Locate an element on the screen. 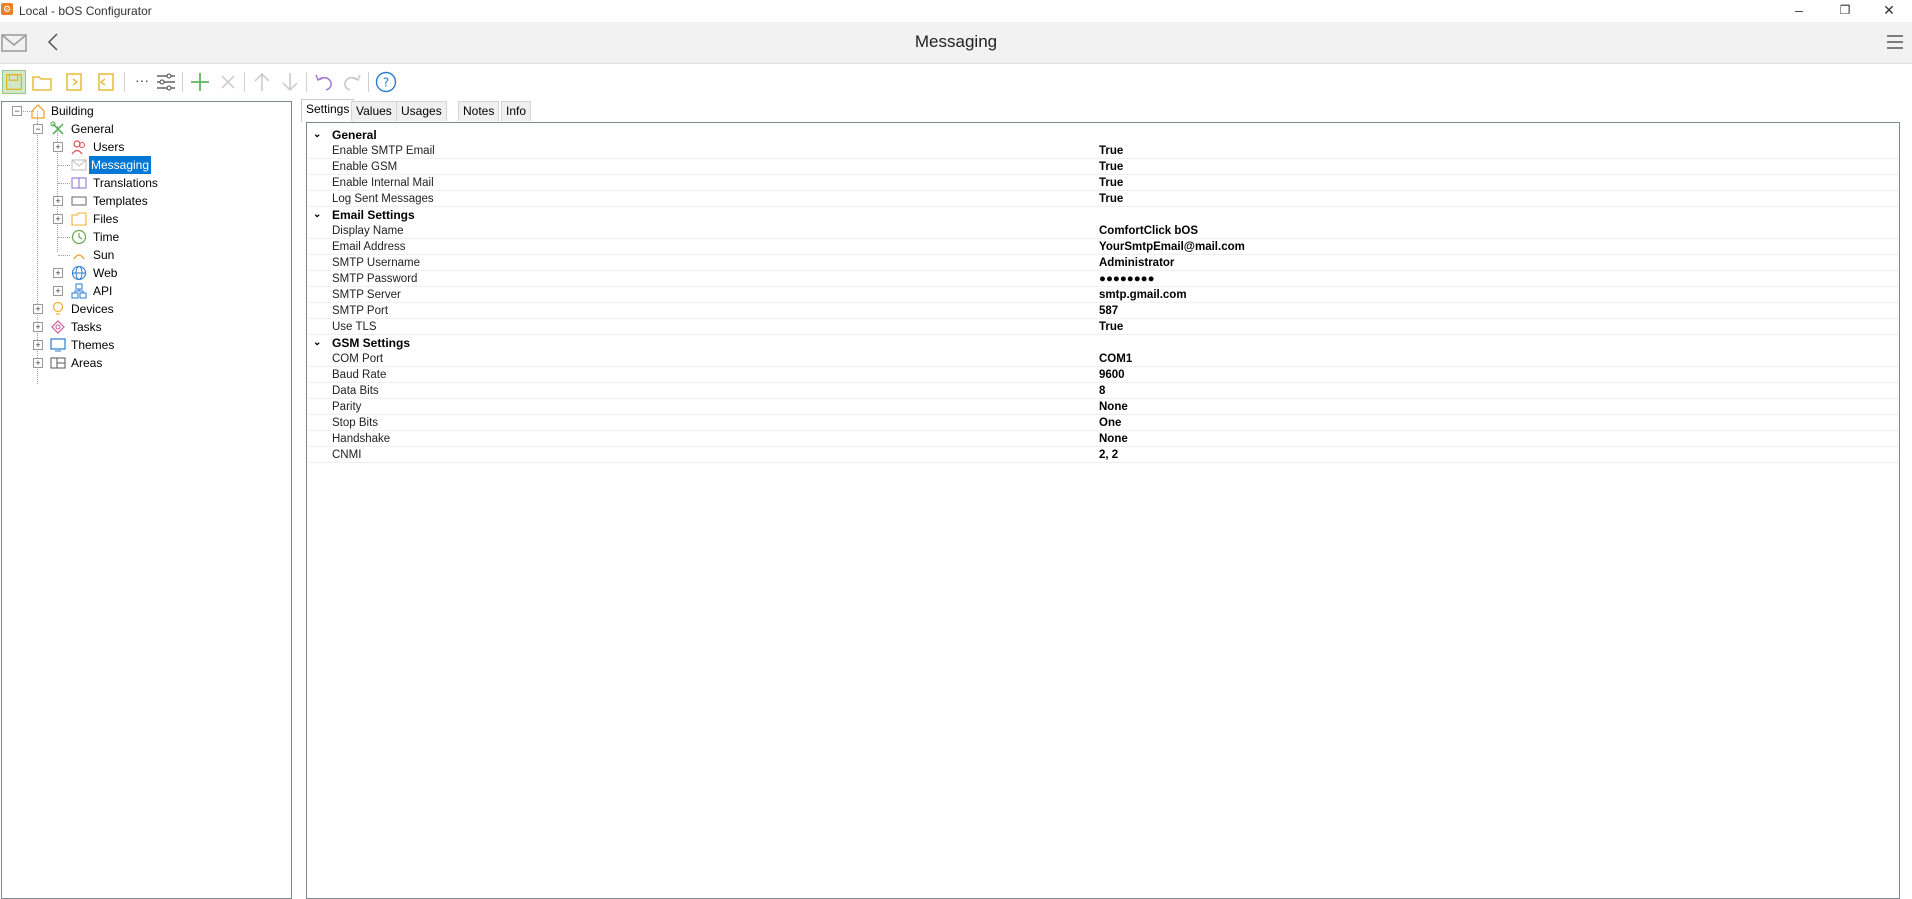 The image size is (1912, 899). property-row: CNMI 2, 2 is located at coordinates (1103, 455).